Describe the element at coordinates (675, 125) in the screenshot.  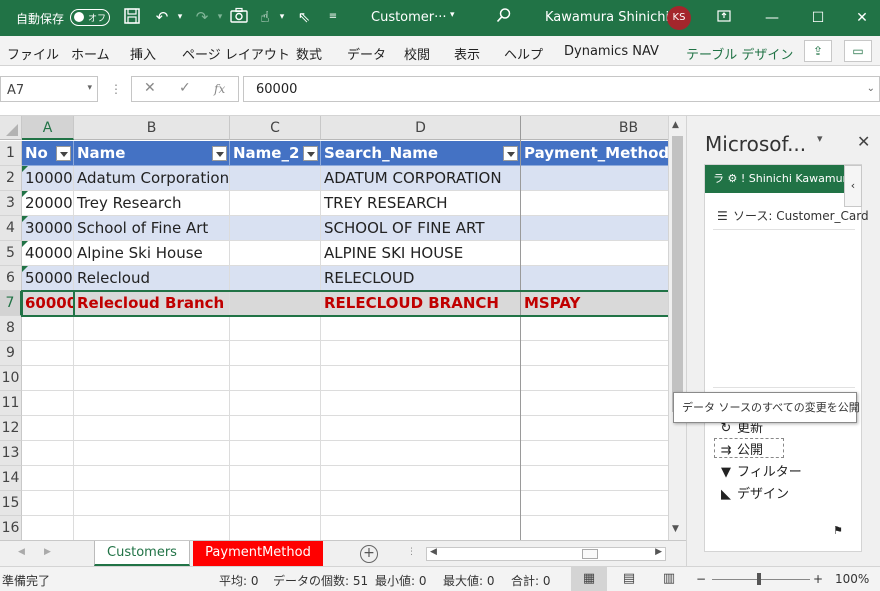
I see `scroll-up-icon: ▲` at that location.